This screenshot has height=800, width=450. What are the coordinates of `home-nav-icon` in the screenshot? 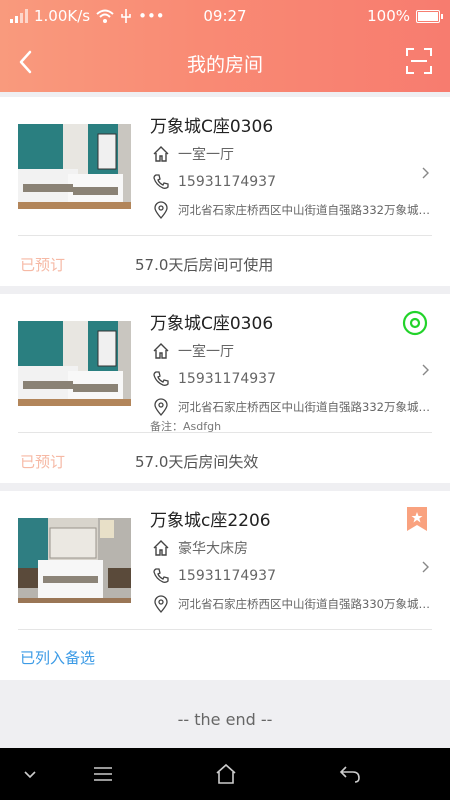 It's located at (226, 774).